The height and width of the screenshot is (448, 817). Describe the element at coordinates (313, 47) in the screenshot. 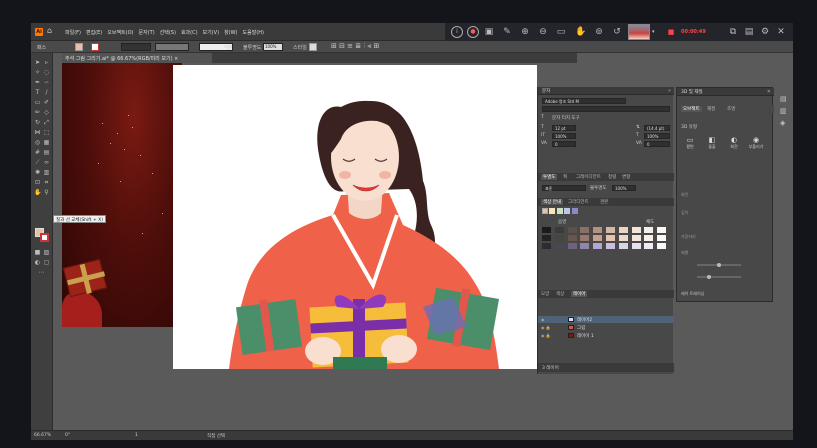

I see `graphic-style-swatch` at that location.